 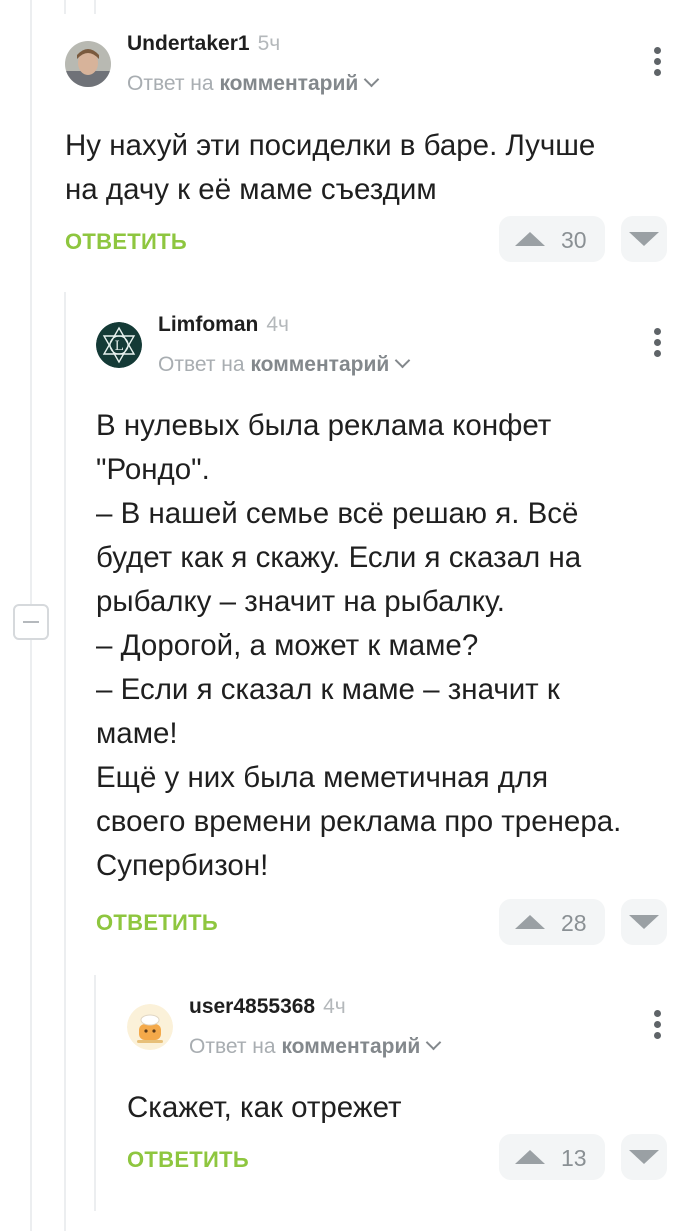 I want to click on svg-text: L, so click(x=119, y=346).